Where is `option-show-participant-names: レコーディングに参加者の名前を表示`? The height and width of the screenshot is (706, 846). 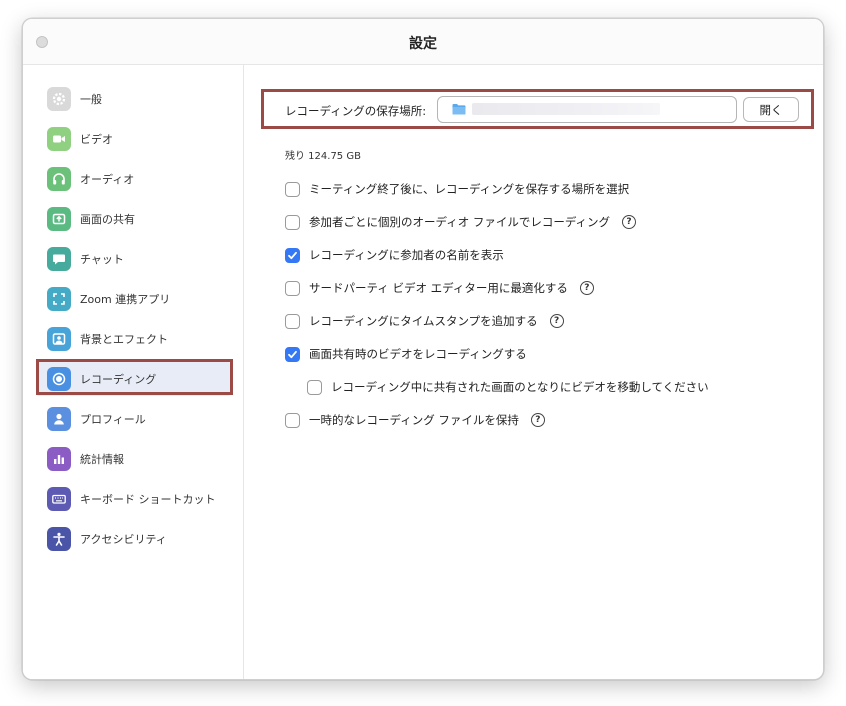 option-show-participant-names: レコーディングに参加者の名前を表示 is located at coordinates (394, 255).